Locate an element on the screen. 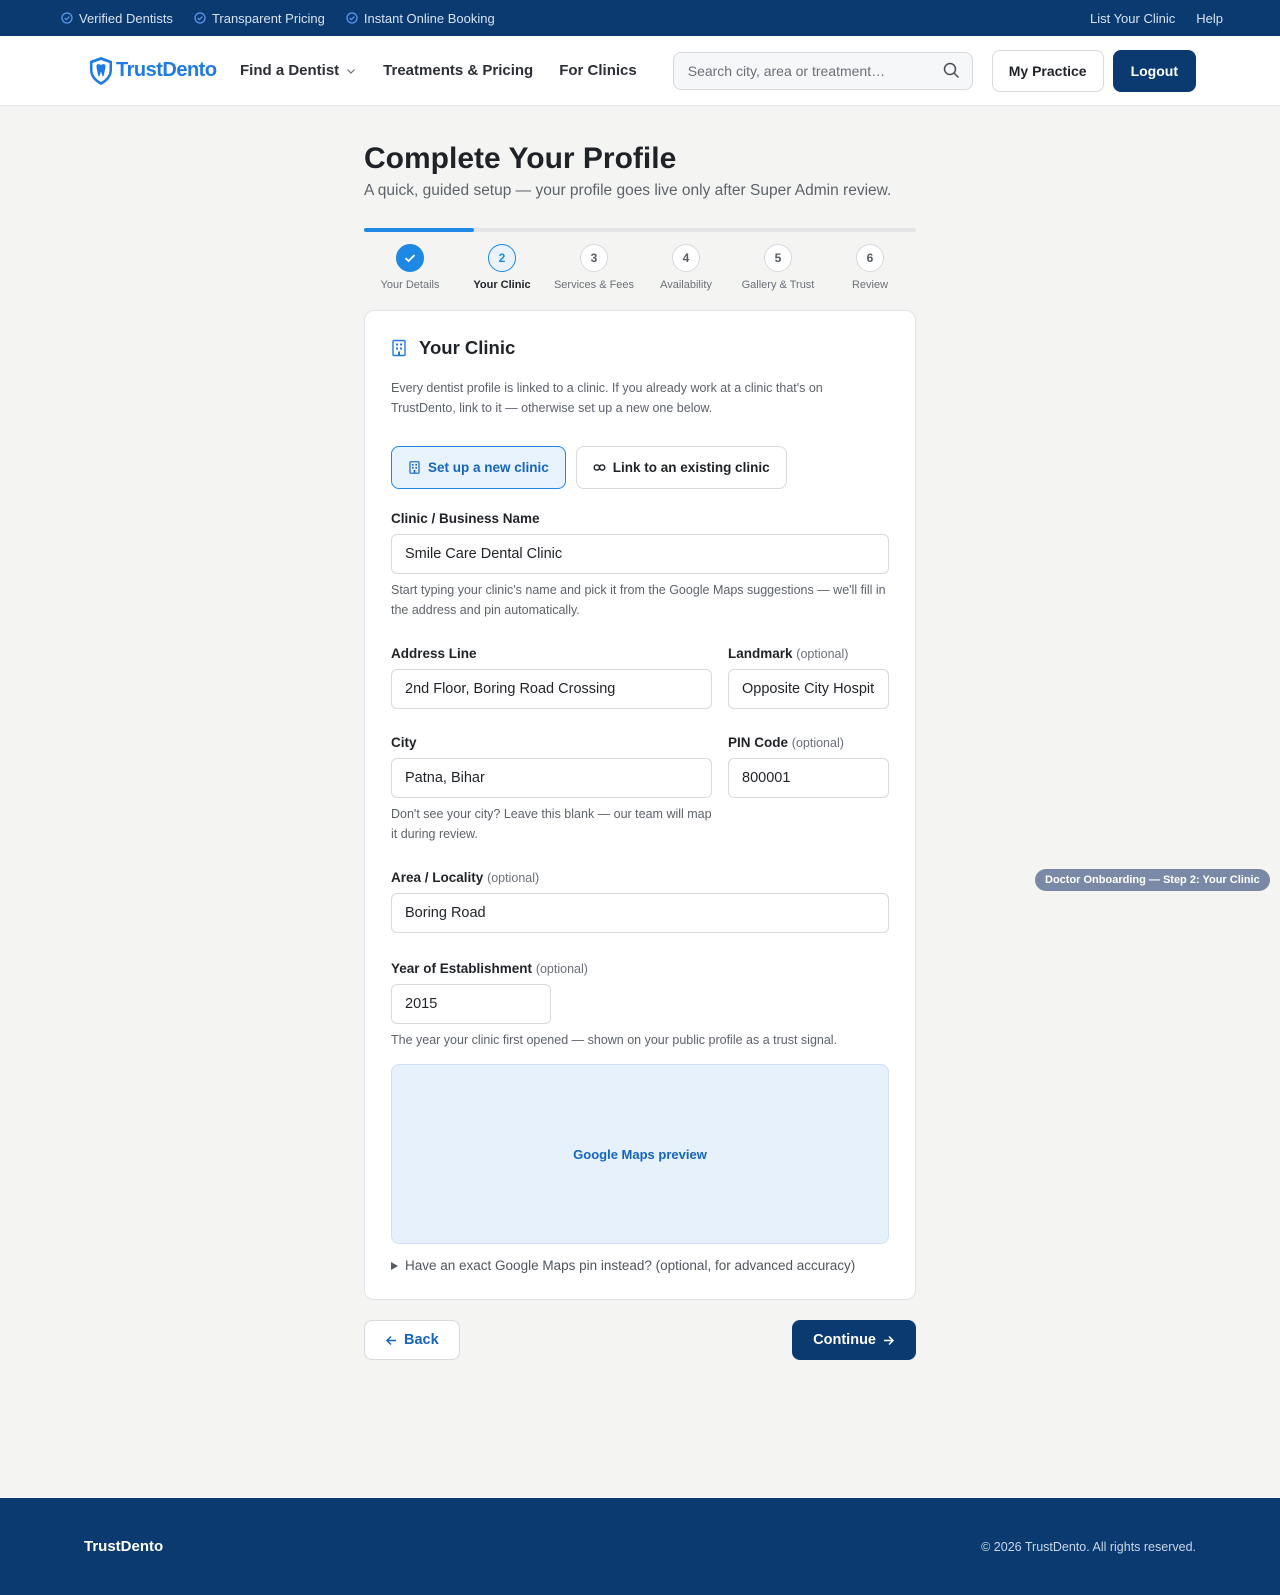 This screenshot has height=1595, width=1280. step-label: Services & Fees is located at coordinates (594, 285).